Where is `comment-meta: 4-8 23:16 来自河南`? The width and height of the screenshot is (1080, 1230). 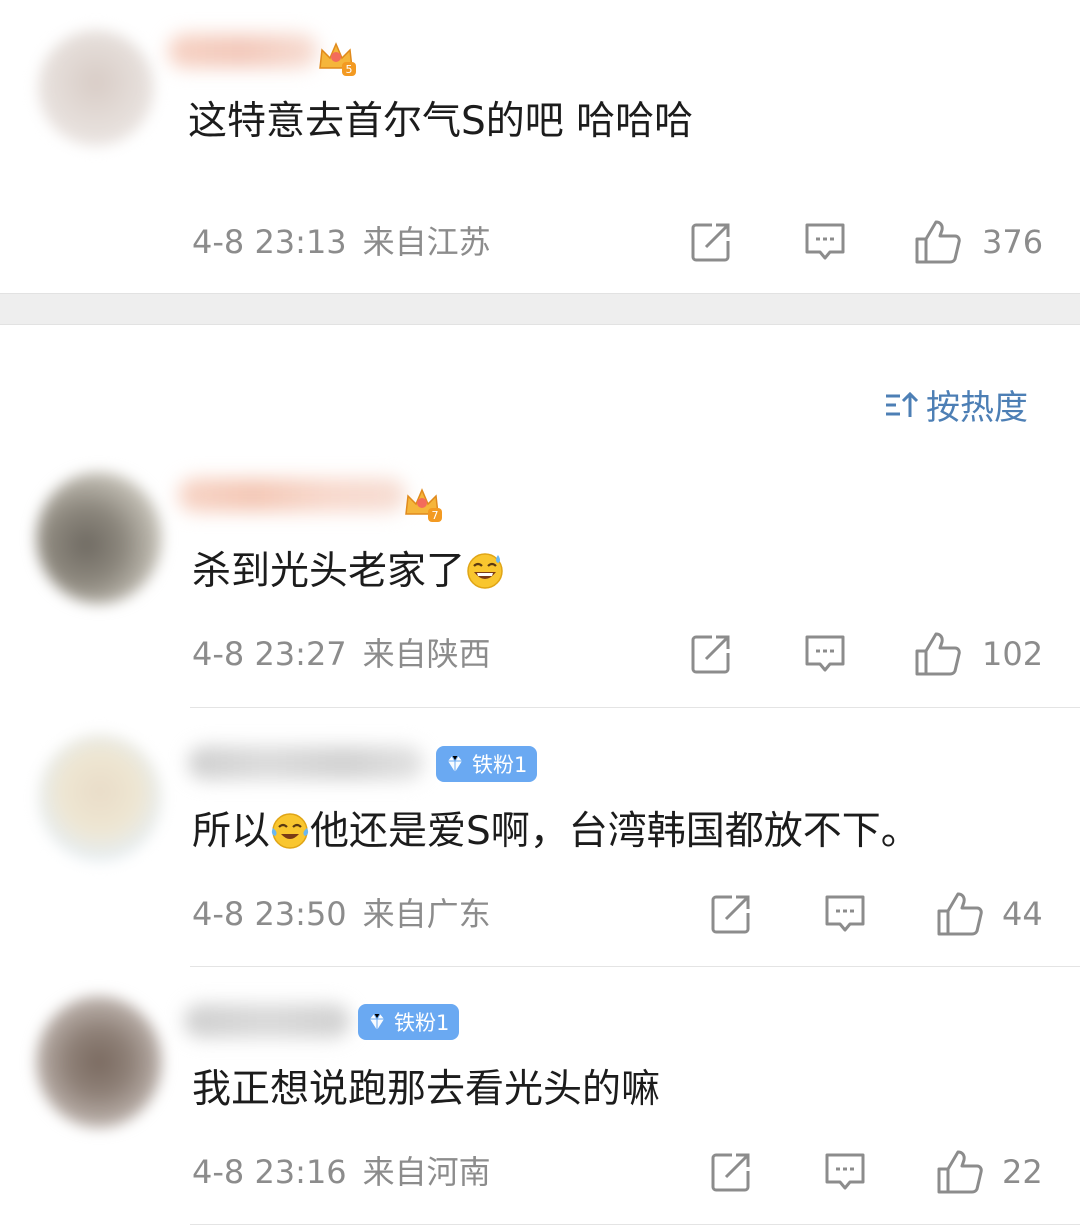 comment-meta: 4-8 23:16 来自河南 is located at coordinates (341, 1172).